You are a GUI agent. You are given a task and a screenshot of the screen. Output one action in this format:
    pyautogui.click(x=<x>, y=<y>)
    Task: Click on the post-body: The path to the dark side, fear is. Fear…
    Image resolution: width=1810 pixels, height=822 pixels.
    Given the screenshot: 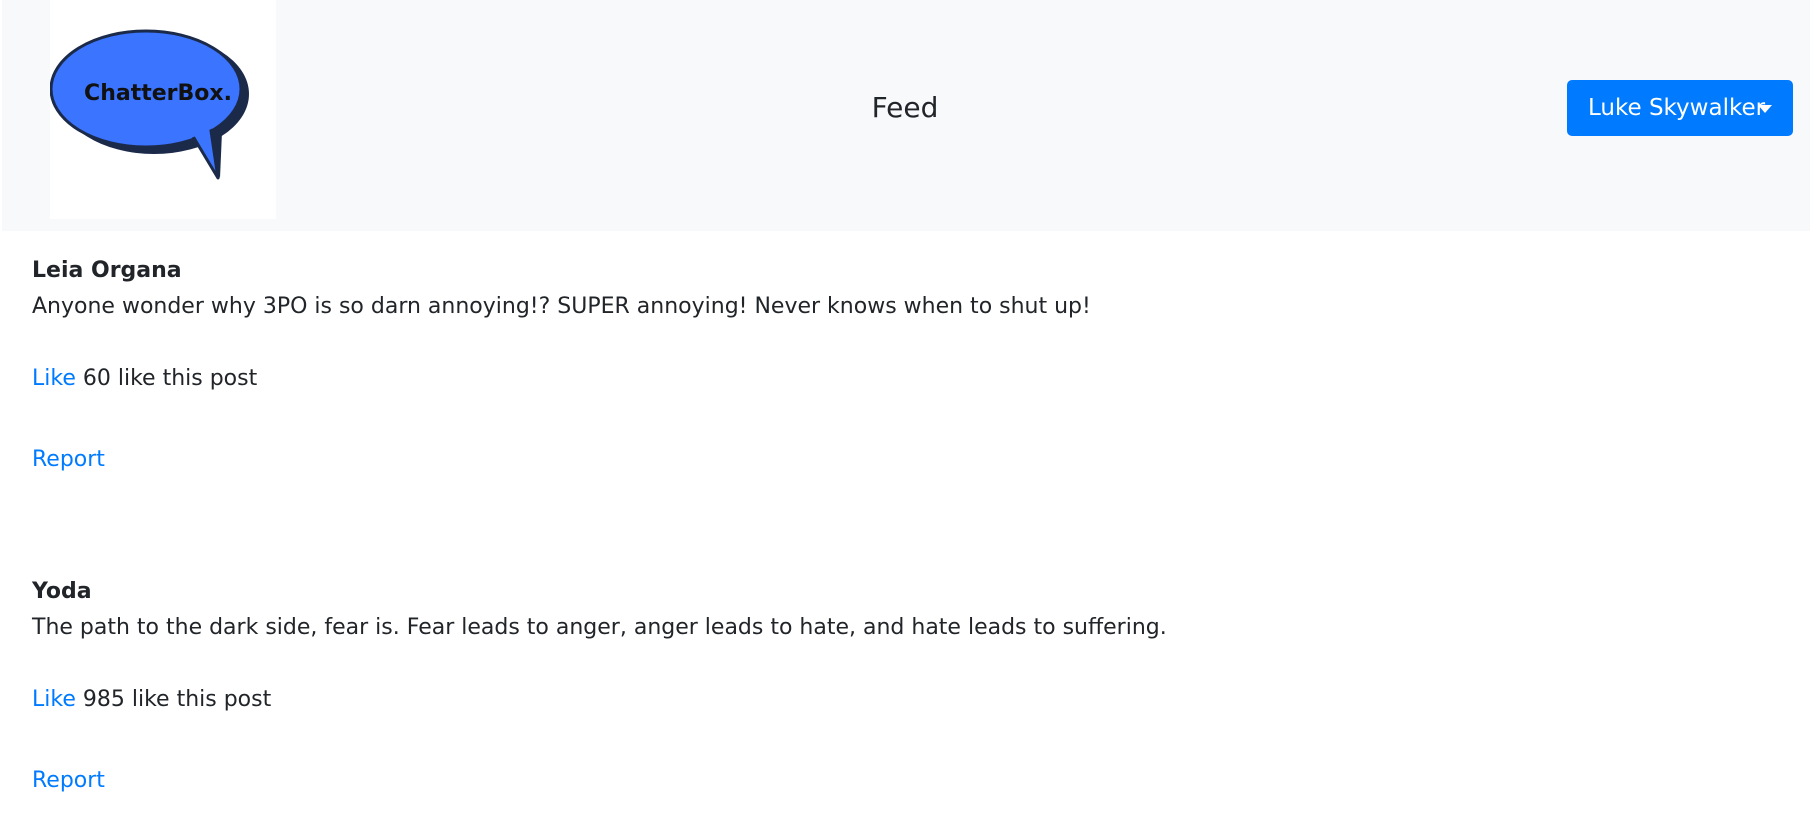 What is the action you would take?
    pyautogui.click(x=599, y=627)
    